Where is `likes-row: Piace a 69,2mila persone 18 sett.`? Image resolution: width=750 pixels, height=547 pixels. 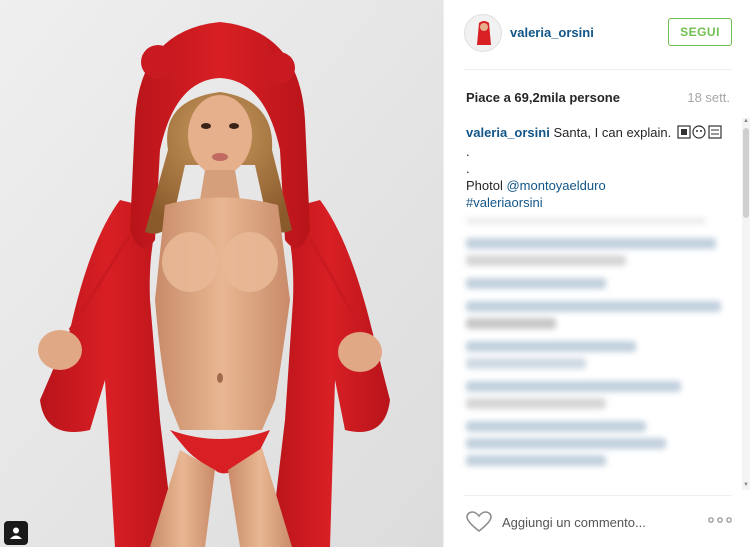 likes-row: Piace a 69,2mila persone 18 sett. is located at coordinates (598, 97).